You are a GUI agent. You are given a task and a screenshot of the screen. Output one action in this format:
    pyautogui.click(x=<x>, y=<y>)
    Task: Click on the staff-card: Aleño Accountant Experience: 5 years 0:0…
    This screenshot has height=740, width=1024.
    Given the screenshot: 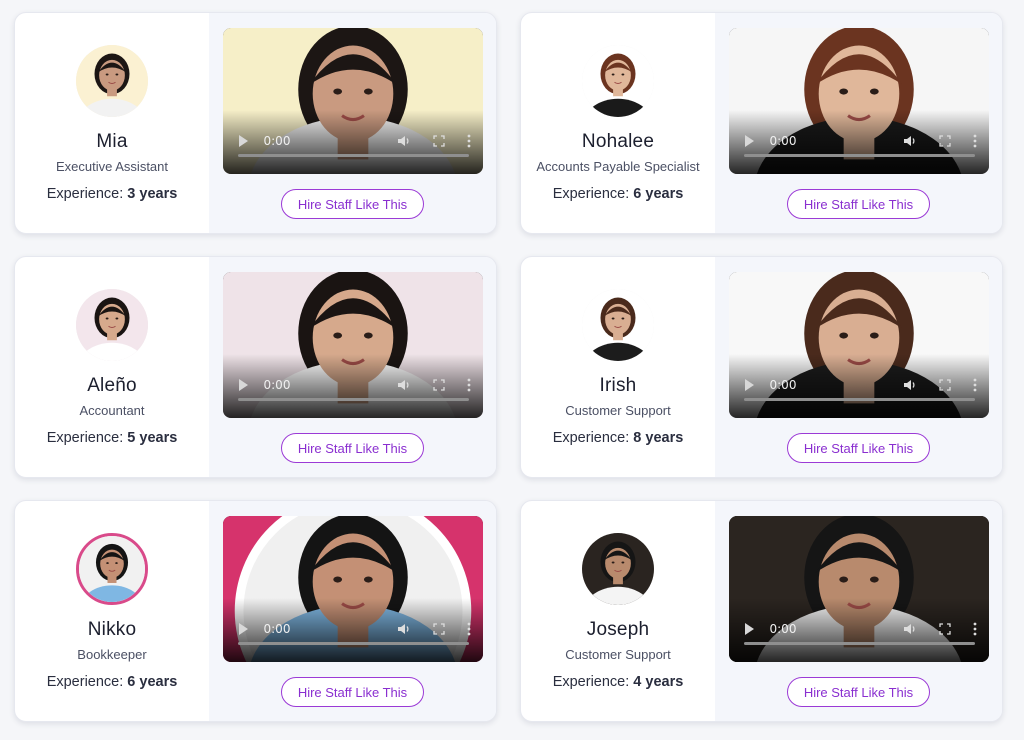 What is the action you would take?
    pyautogui.click(x=255, y=367)
    